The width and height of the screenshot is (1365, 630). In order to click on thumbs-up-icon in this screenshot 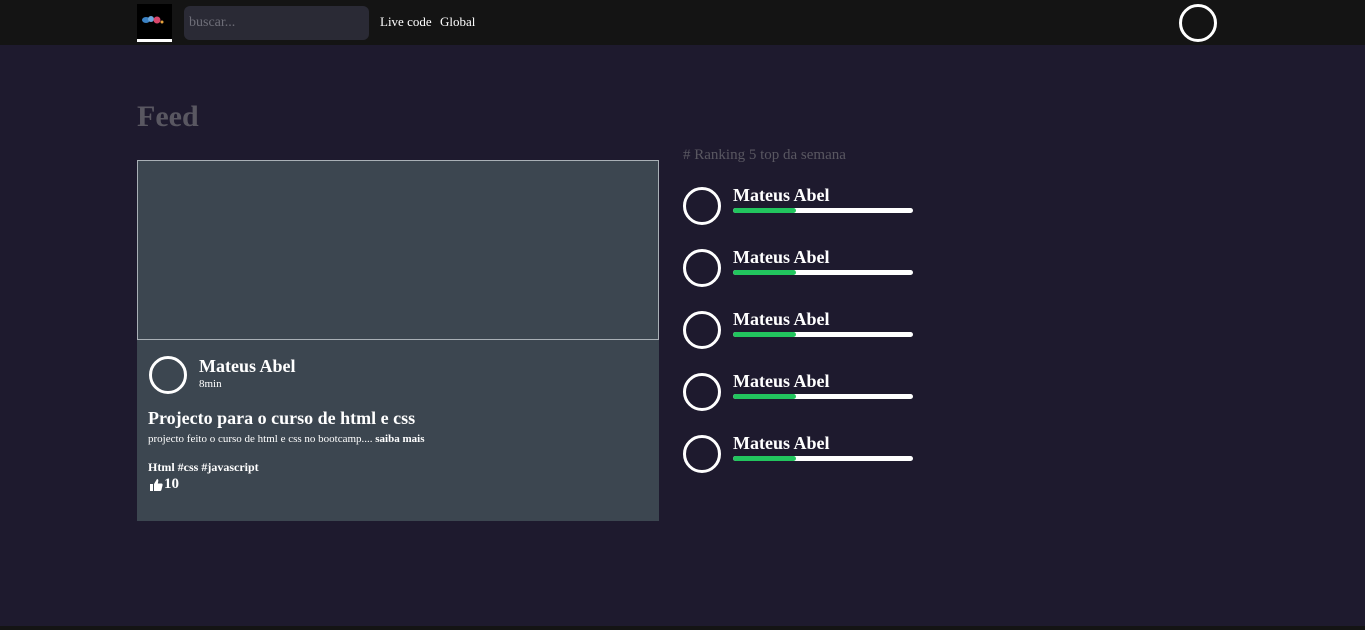, I will do `click(156, 484)`.